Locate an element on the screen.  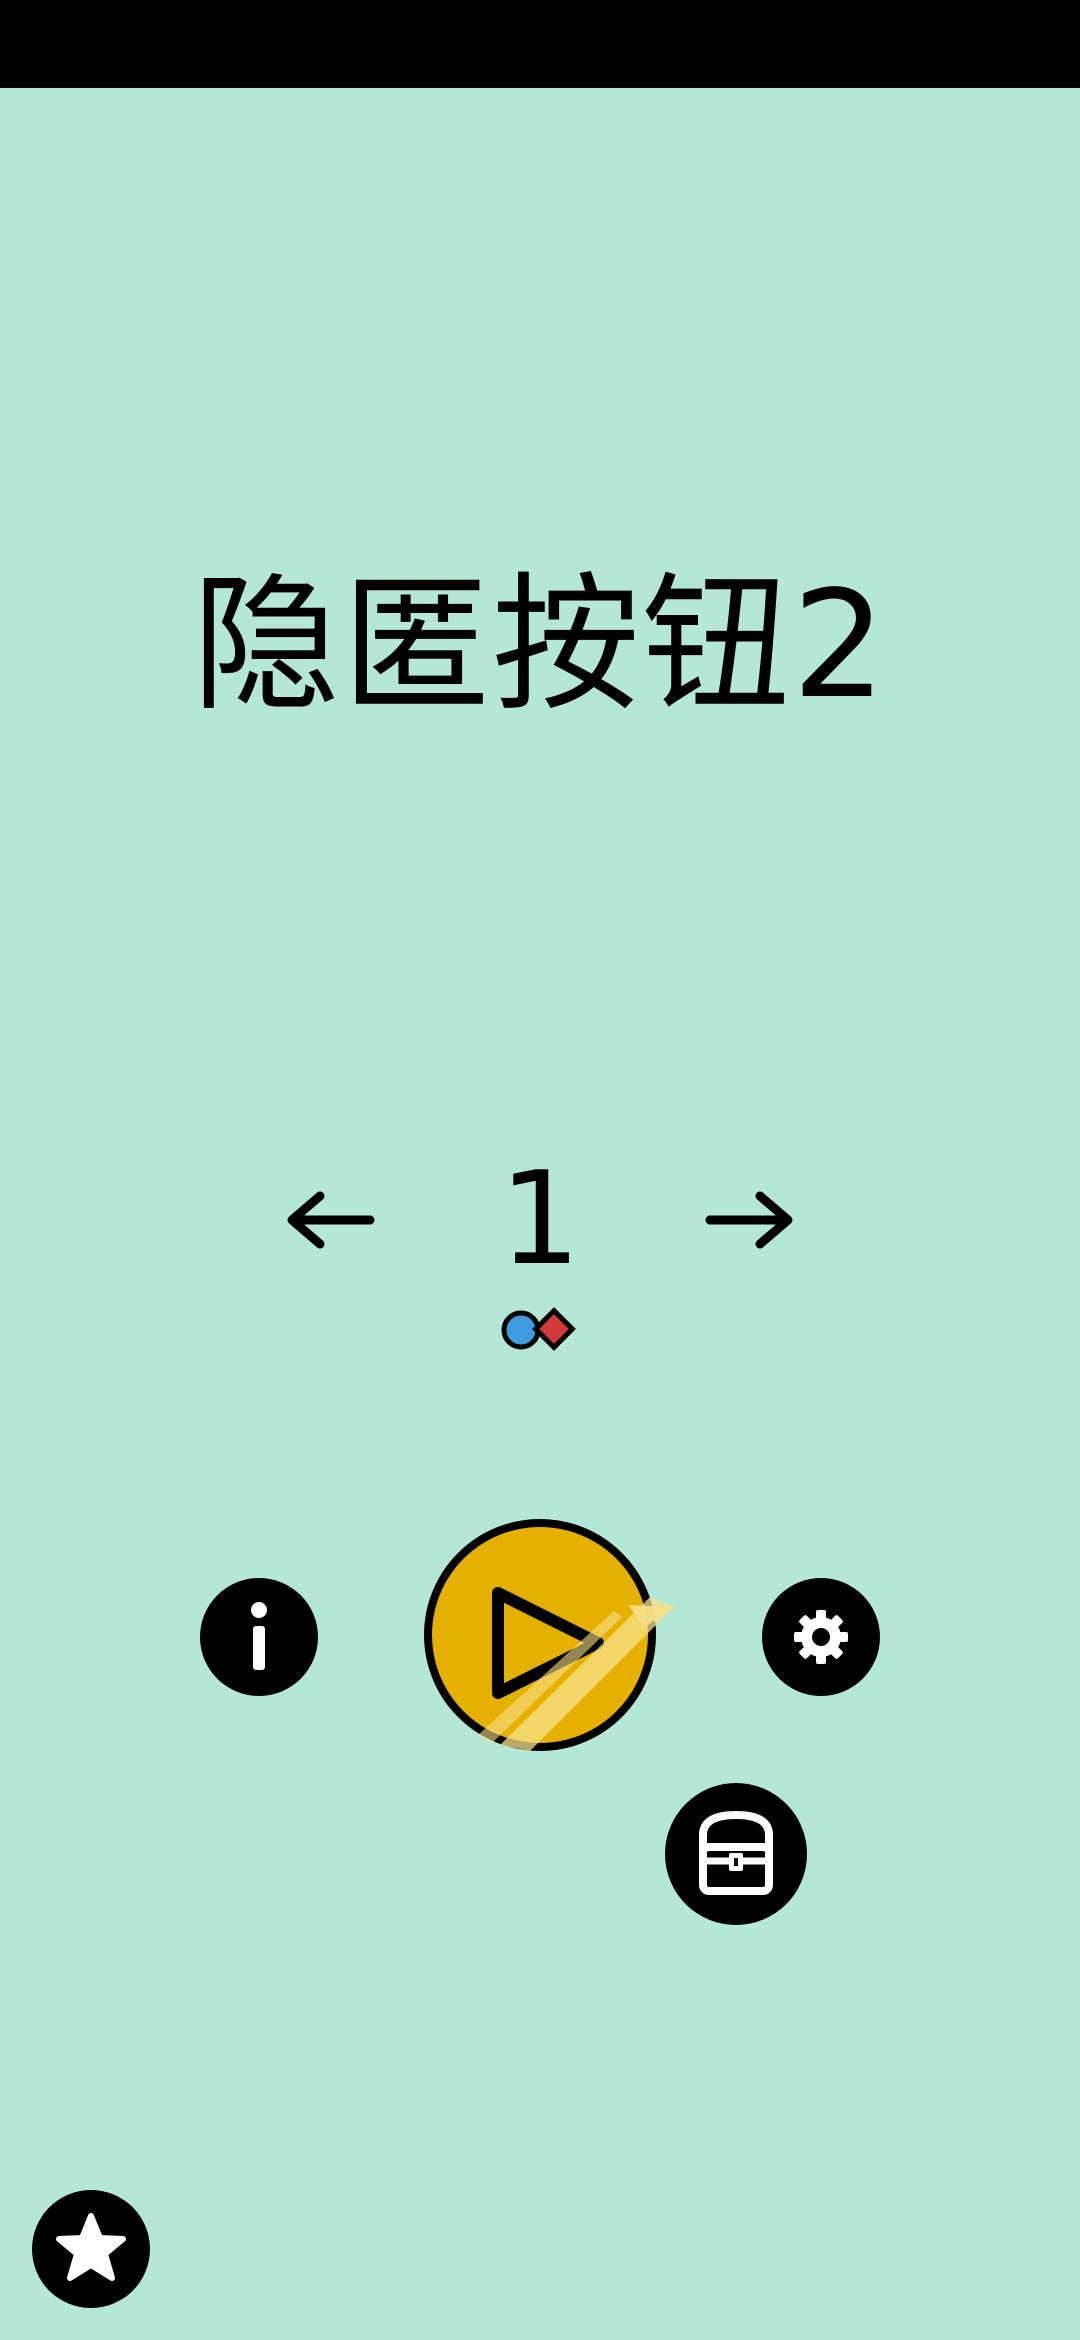
level-selector: 1 is located at coordinates (540, 1220).